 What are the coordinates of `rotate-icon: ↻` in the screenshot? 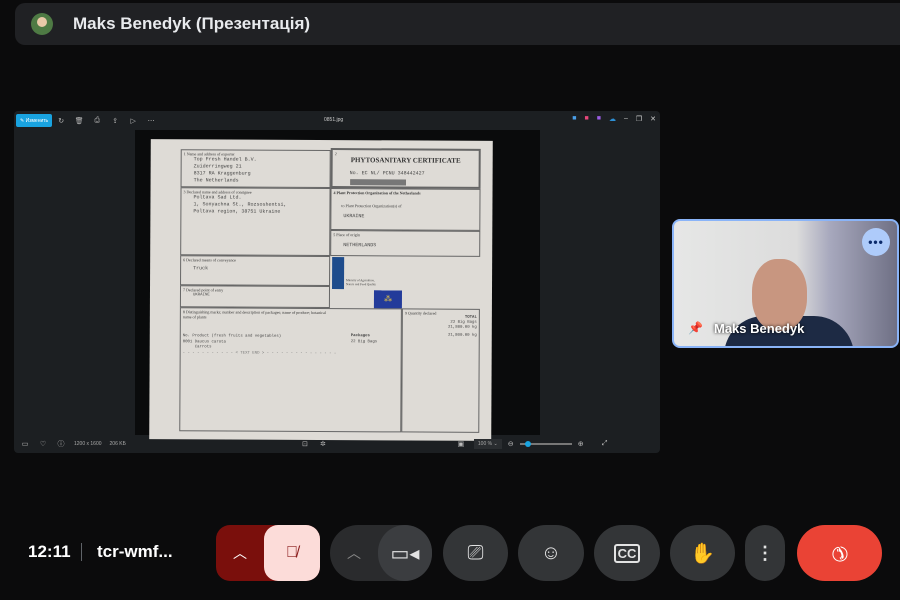 It's located at (61, 121).